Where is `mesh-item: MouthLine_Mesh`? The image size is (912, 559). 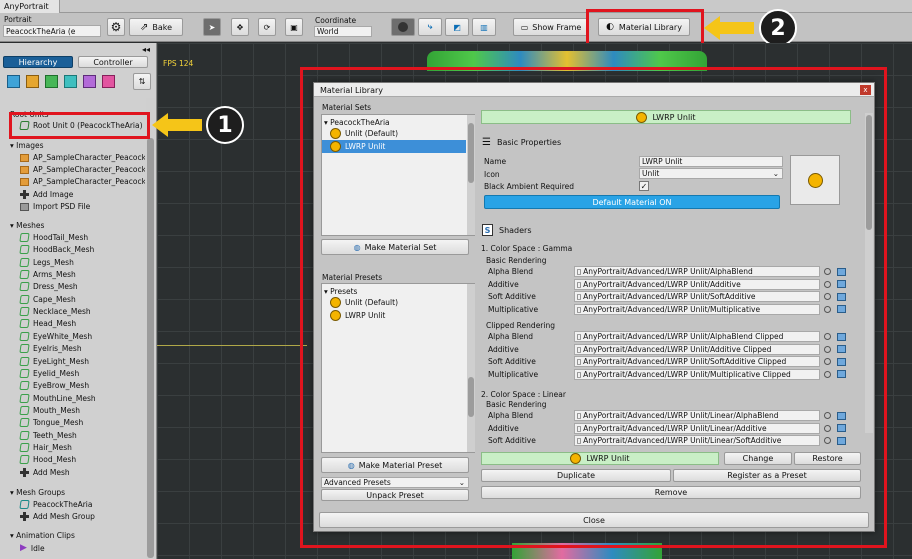 mesh-item: MouthLine_Mesh is located at coordinates (57, 398).